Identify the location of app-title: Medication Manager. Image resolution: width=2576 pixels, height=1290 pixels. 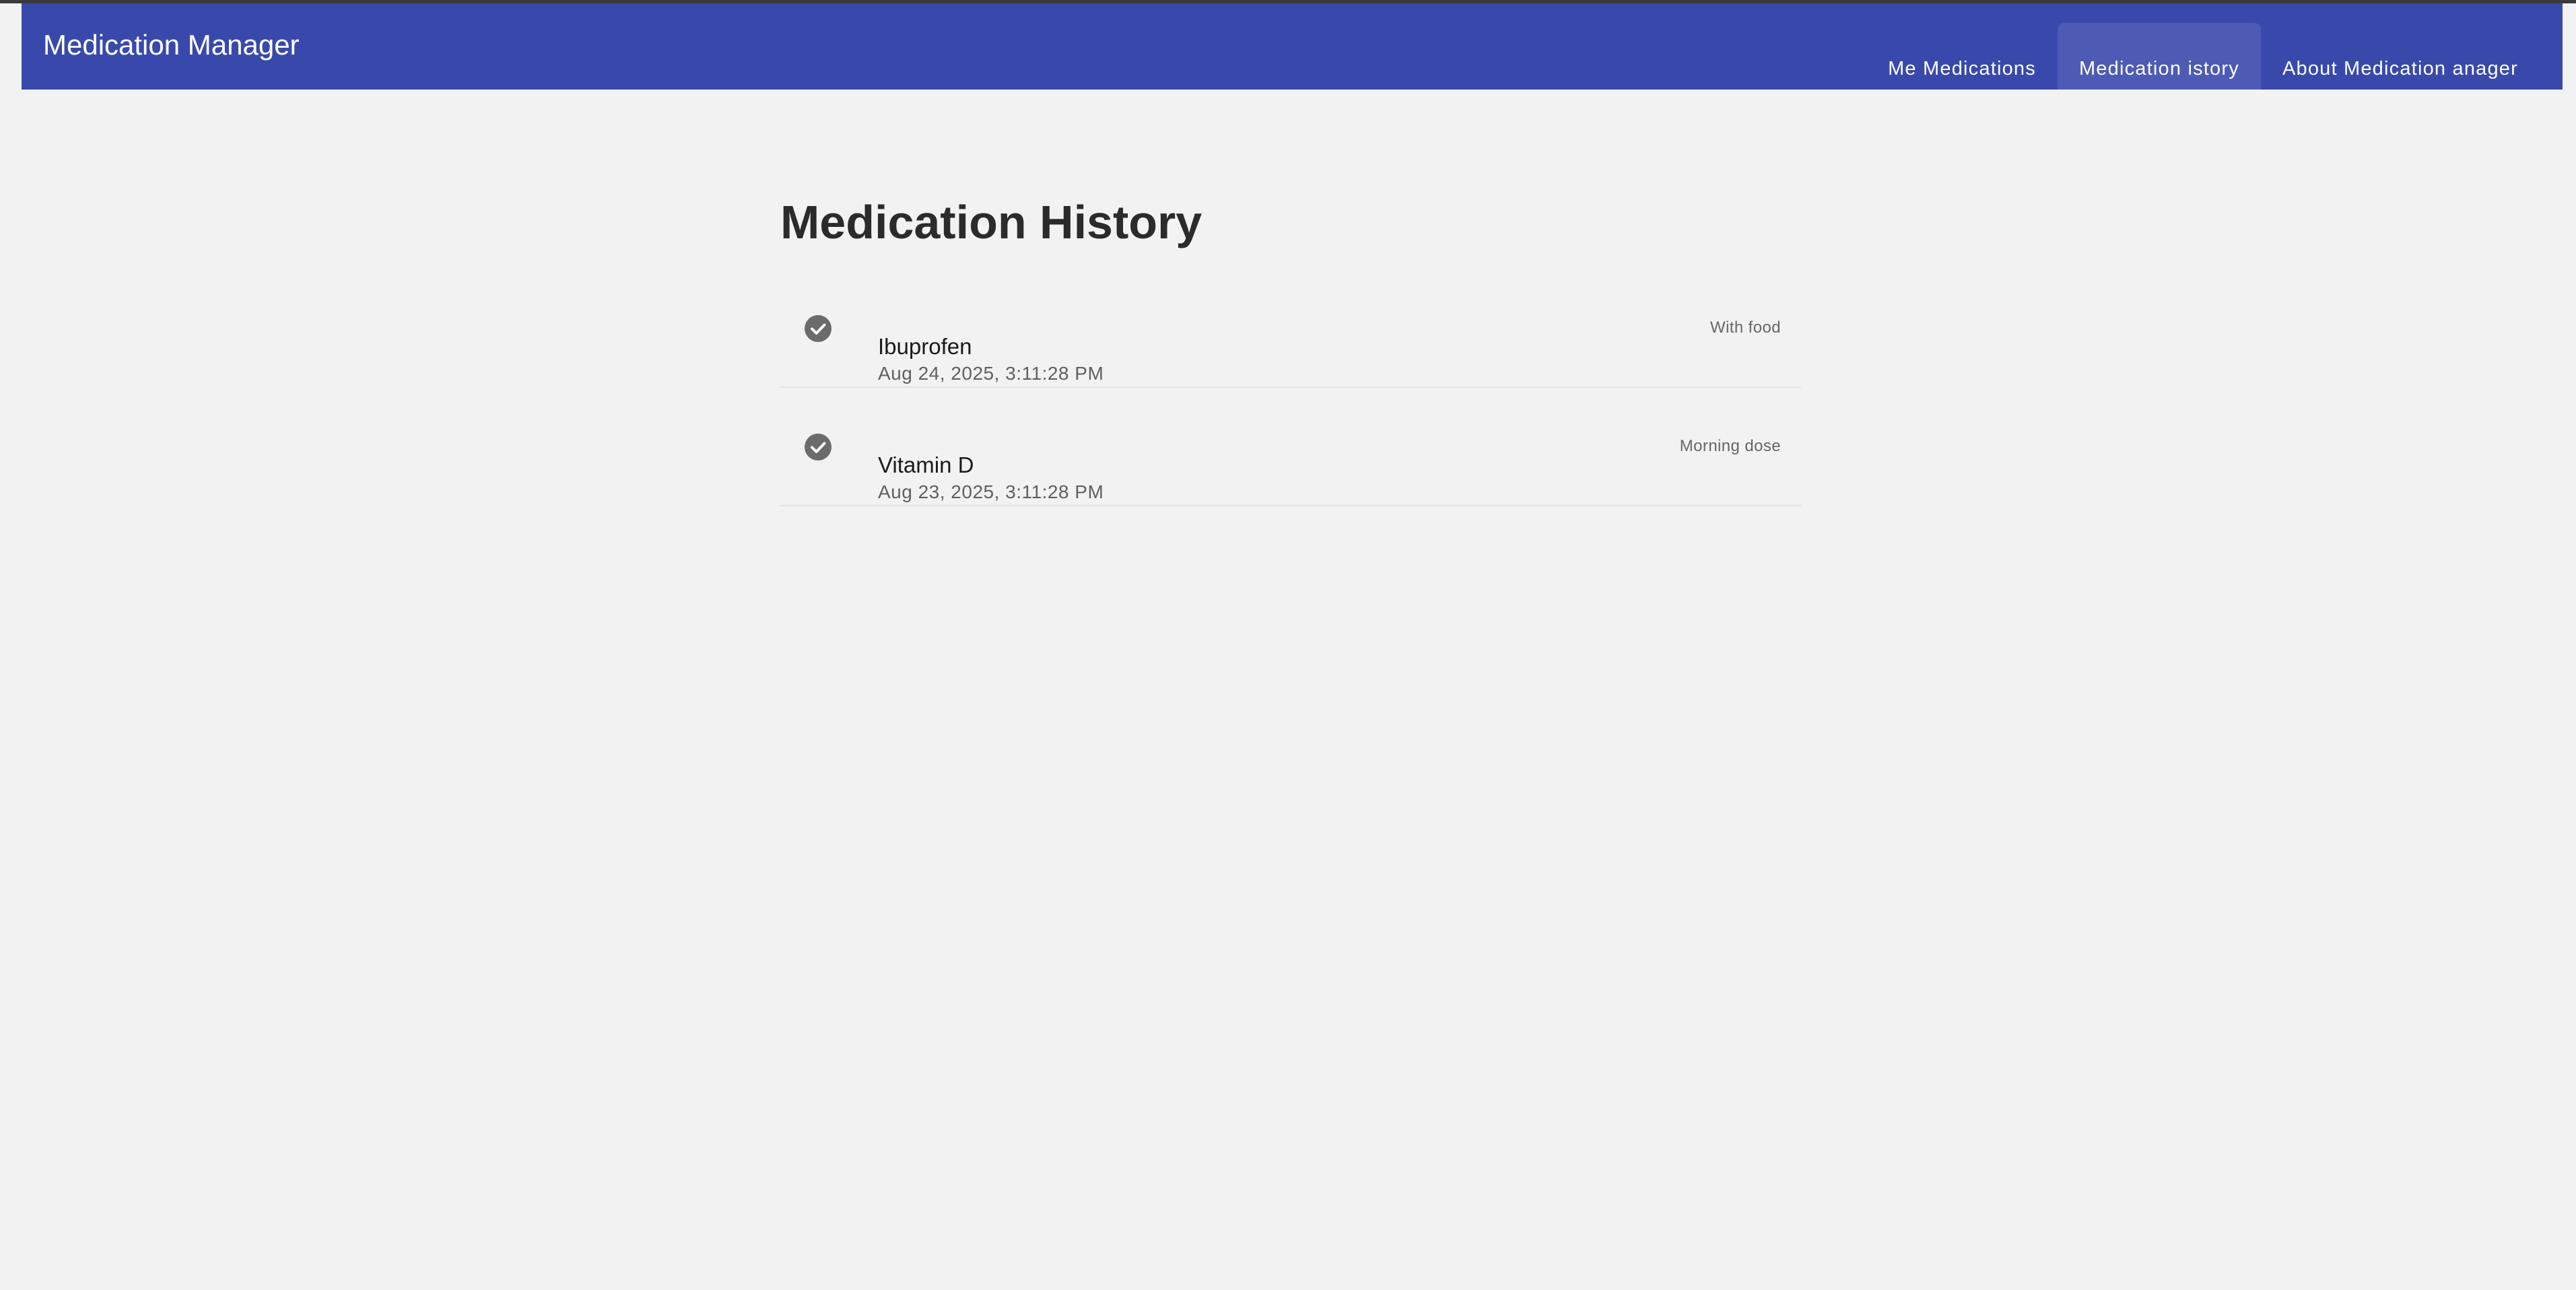
(171, 45).